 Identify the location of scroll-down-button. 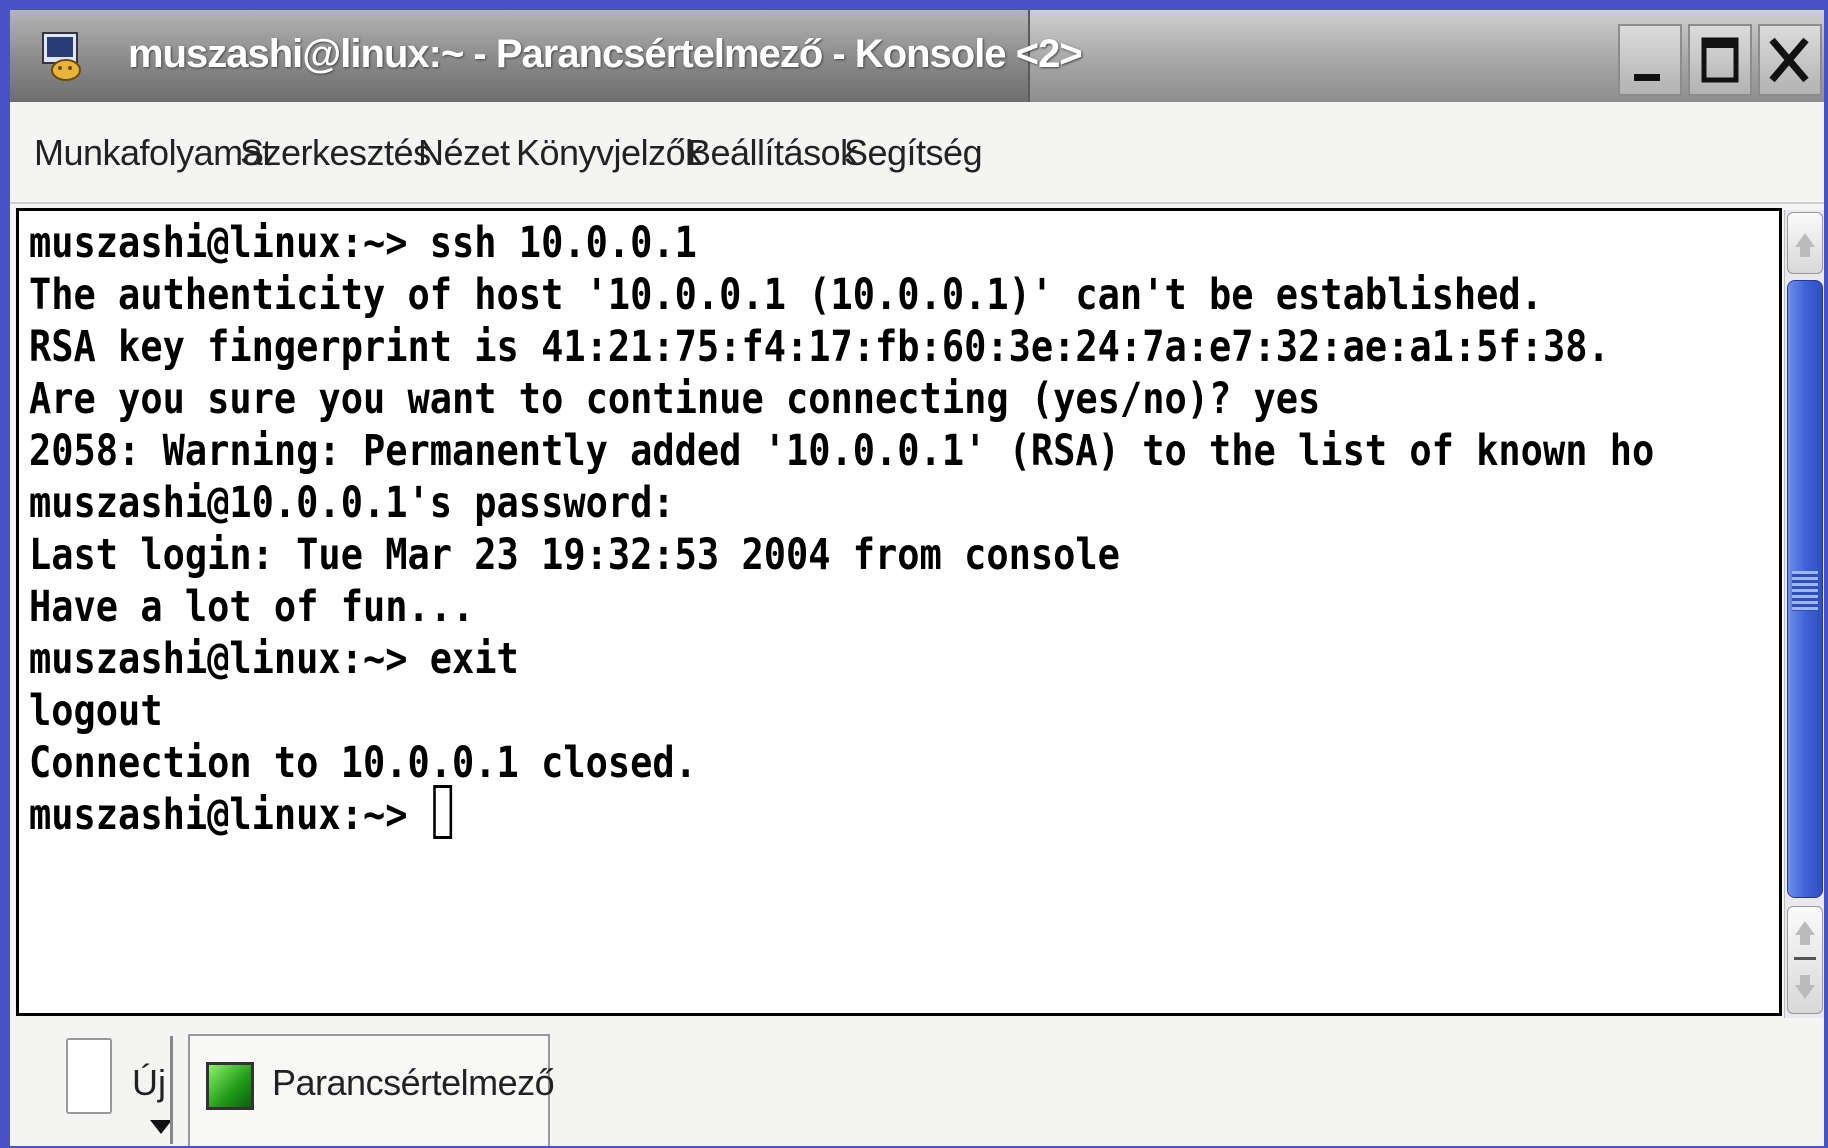
(1805, 960).